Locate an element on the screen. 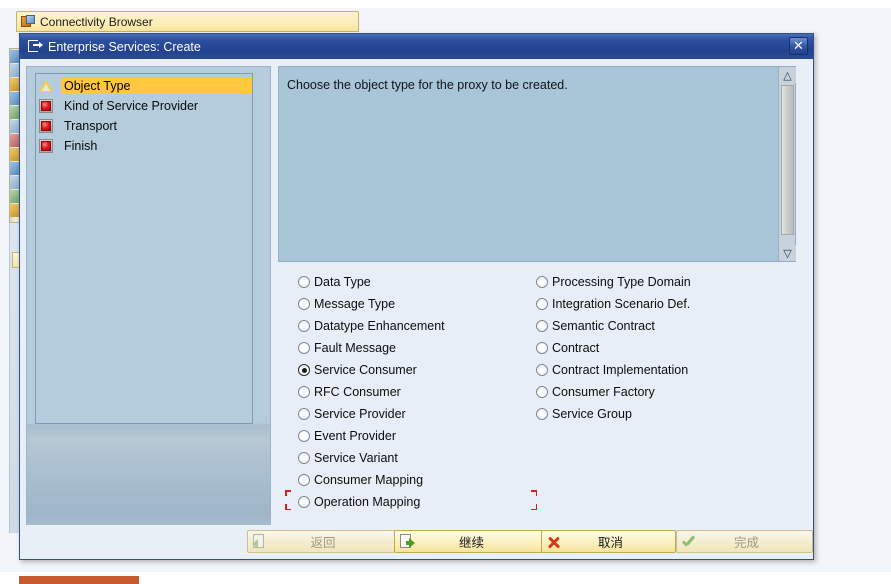 This screenshot has width=891, height=584. focus-indicator-left is located at coordinates (292, 500).